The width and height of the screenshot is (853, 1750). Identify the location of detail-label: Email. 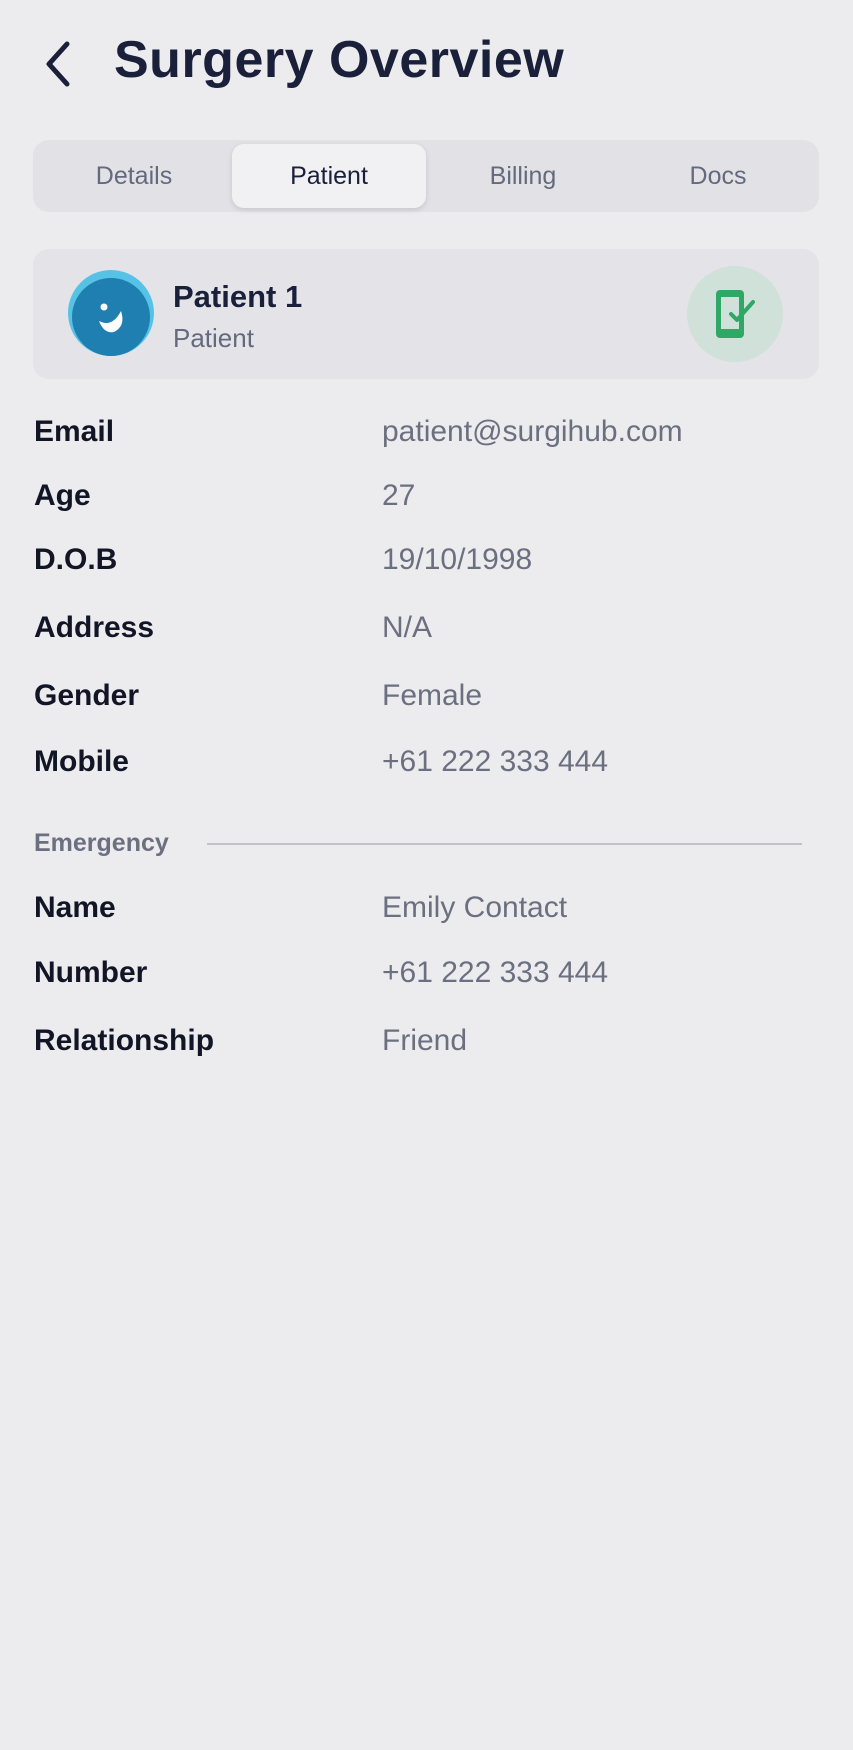
(74, 431).